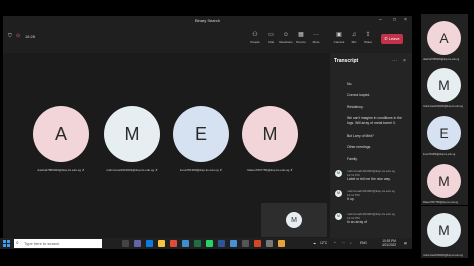  I want to click on transcript-line: Label or tell me the nice way., so click(369, 179).